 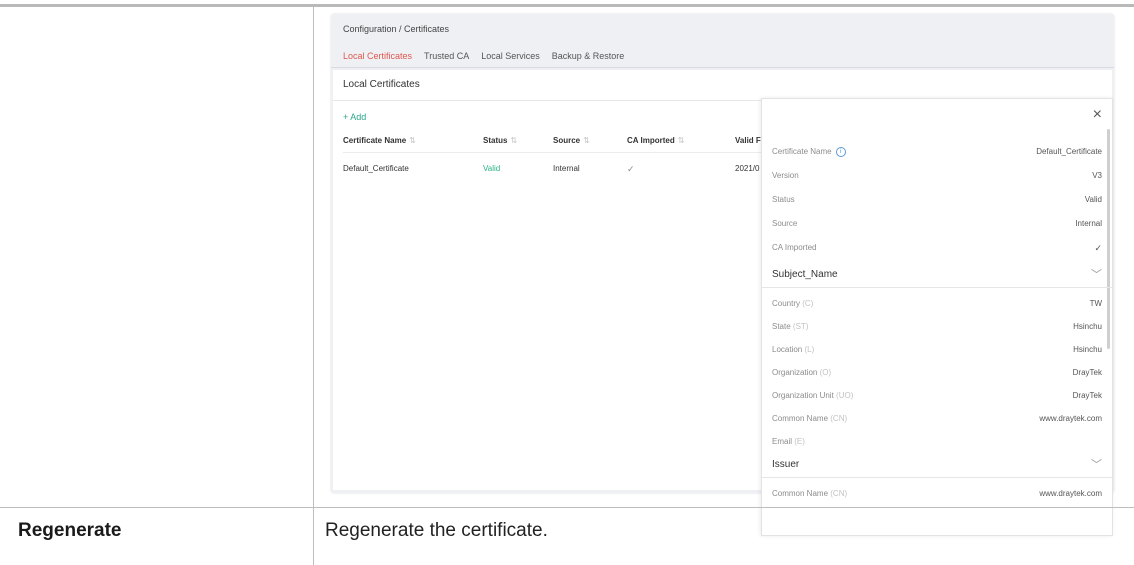 I want to click on detail-key-abbr: (O), so click(x=825, y=372).